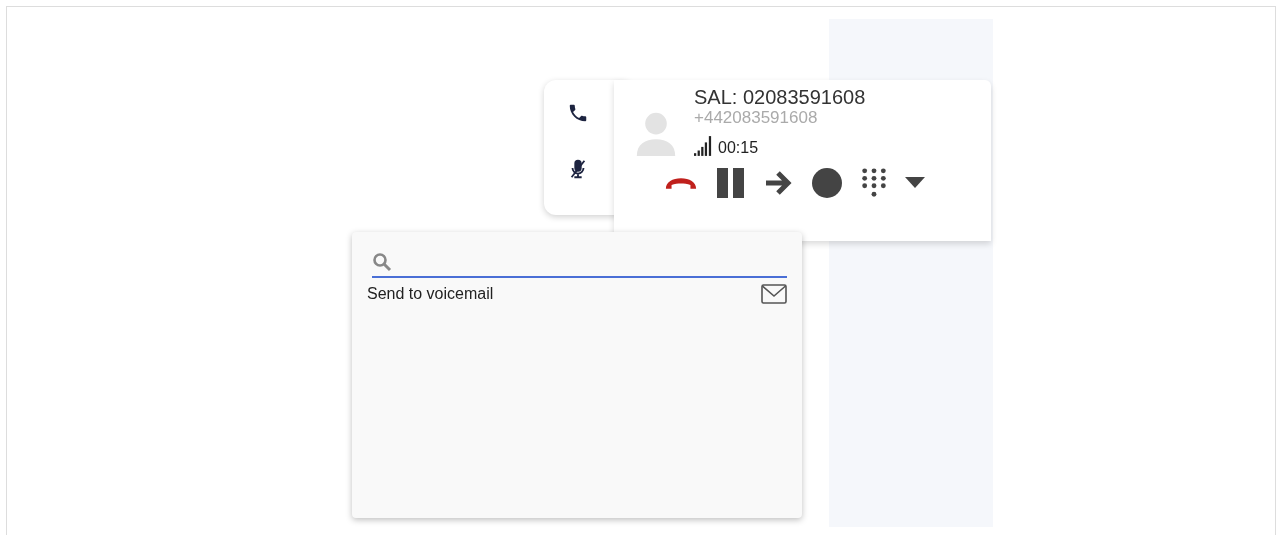 This screenshot has height=535, width=1282. I want to click on search-field, so click(579, 265).